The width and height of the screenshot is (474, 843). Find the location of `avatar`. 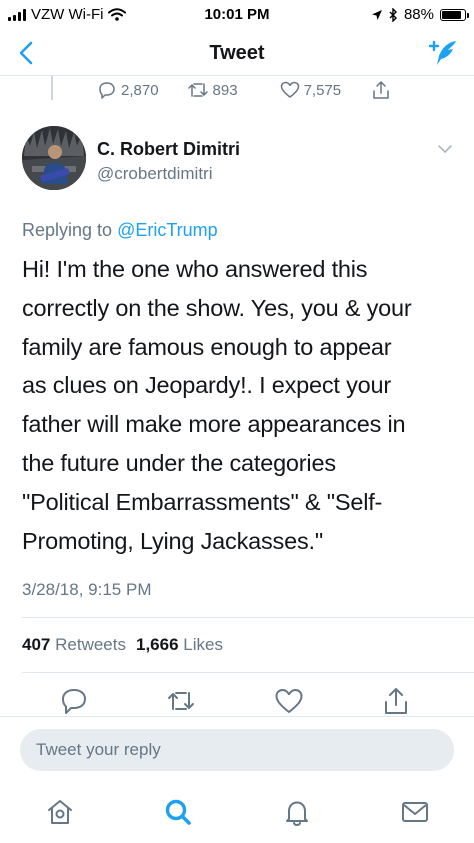

avatar is located at coordinates (54, 158).